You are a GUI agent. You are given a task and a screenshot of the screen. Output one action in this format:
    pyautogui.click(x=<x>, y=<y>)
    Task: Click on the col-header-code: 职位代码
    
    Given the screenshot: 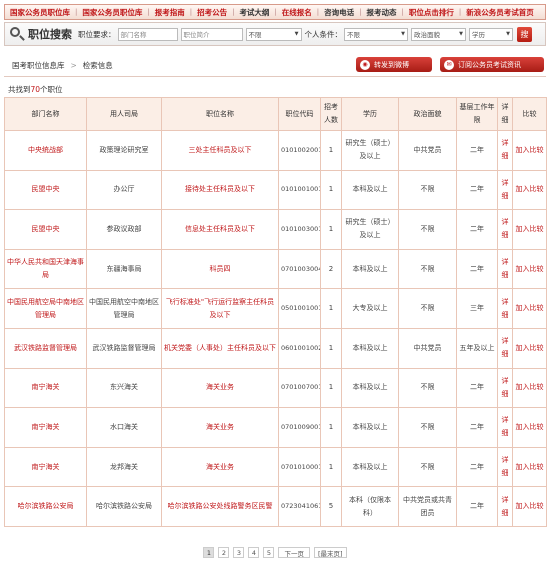 What is the action you would take?
    pyautogui.click(x=299, y=114)
    